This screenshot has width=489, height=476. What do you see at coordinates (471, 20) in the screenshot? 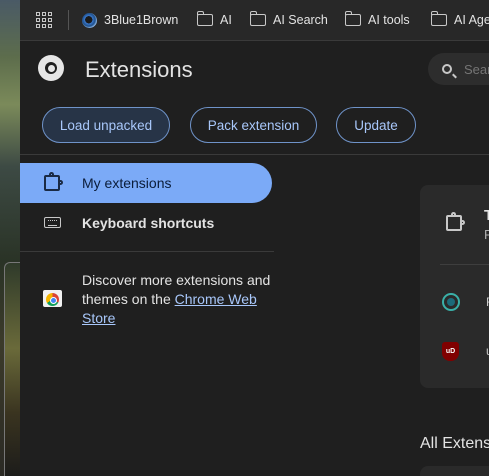
I see `bookmark-label: AI Age` at bounding box center [471, 20].